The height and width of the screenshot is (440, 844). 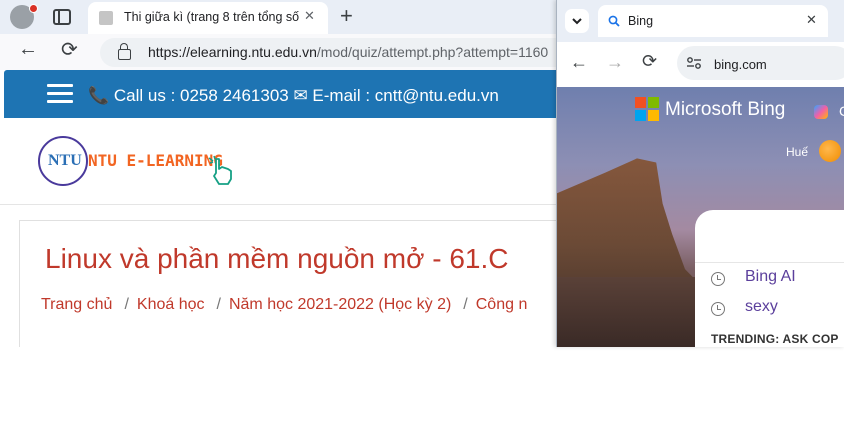 I want to click on forward-button: →, so click(x=615, y=62).